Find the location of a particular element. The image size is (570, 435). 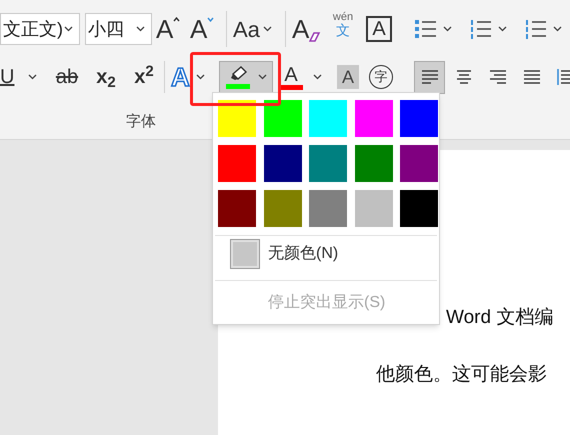

document-text: 他颜色。这可能会影 is located at coordinates (462, 374).